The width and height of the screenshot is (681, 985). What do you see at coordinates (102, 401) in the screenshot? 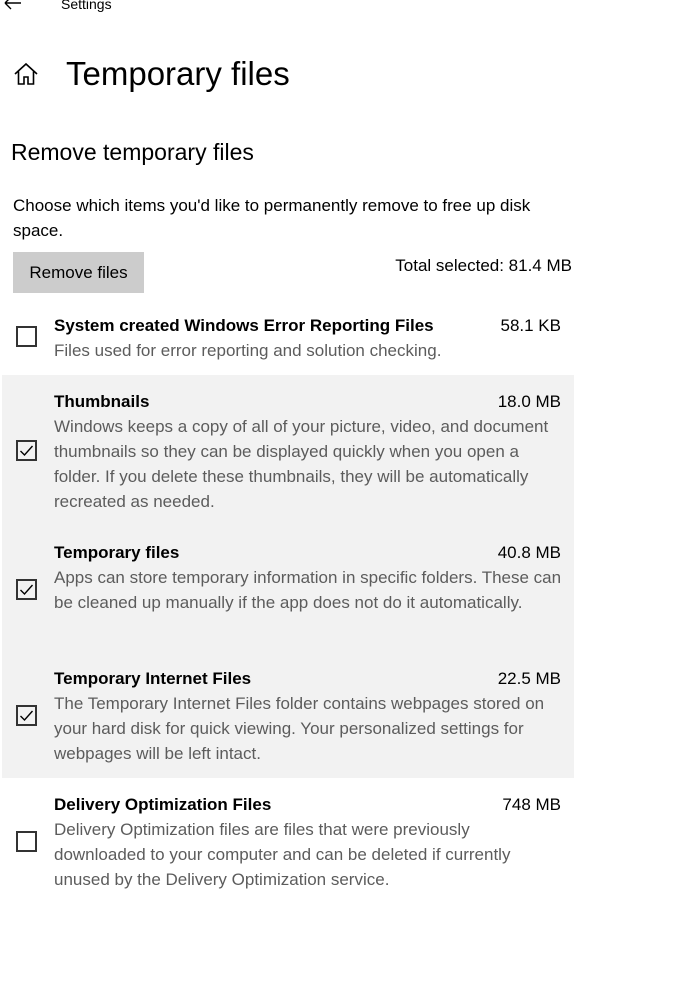
I see `item-name: Thumbnails` at bounding box center [102, 401].